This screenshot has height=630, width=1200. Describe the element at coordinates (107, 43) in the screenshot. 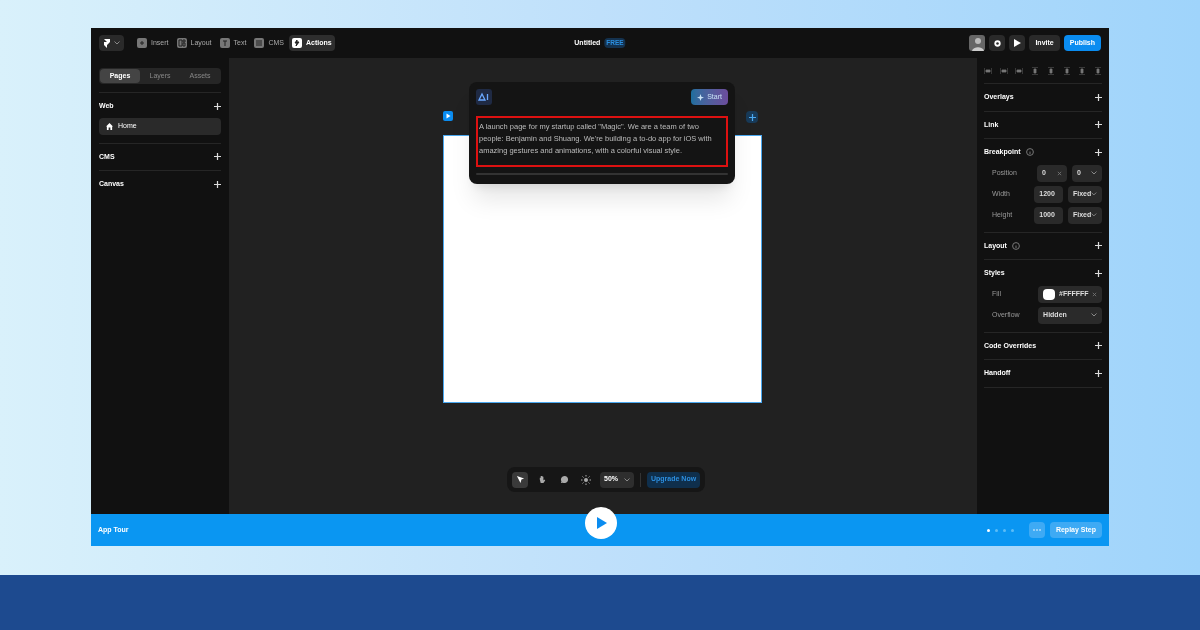

I see `logo-icon` at that location.